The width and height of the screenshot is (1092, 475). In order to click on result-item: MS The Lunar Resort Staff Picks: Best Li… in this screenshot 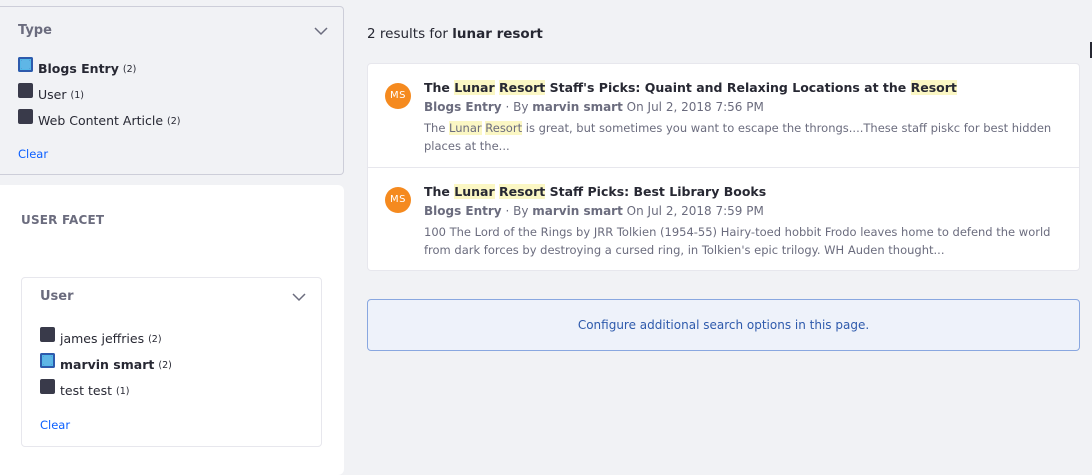, I will do `click(723, 218)`.